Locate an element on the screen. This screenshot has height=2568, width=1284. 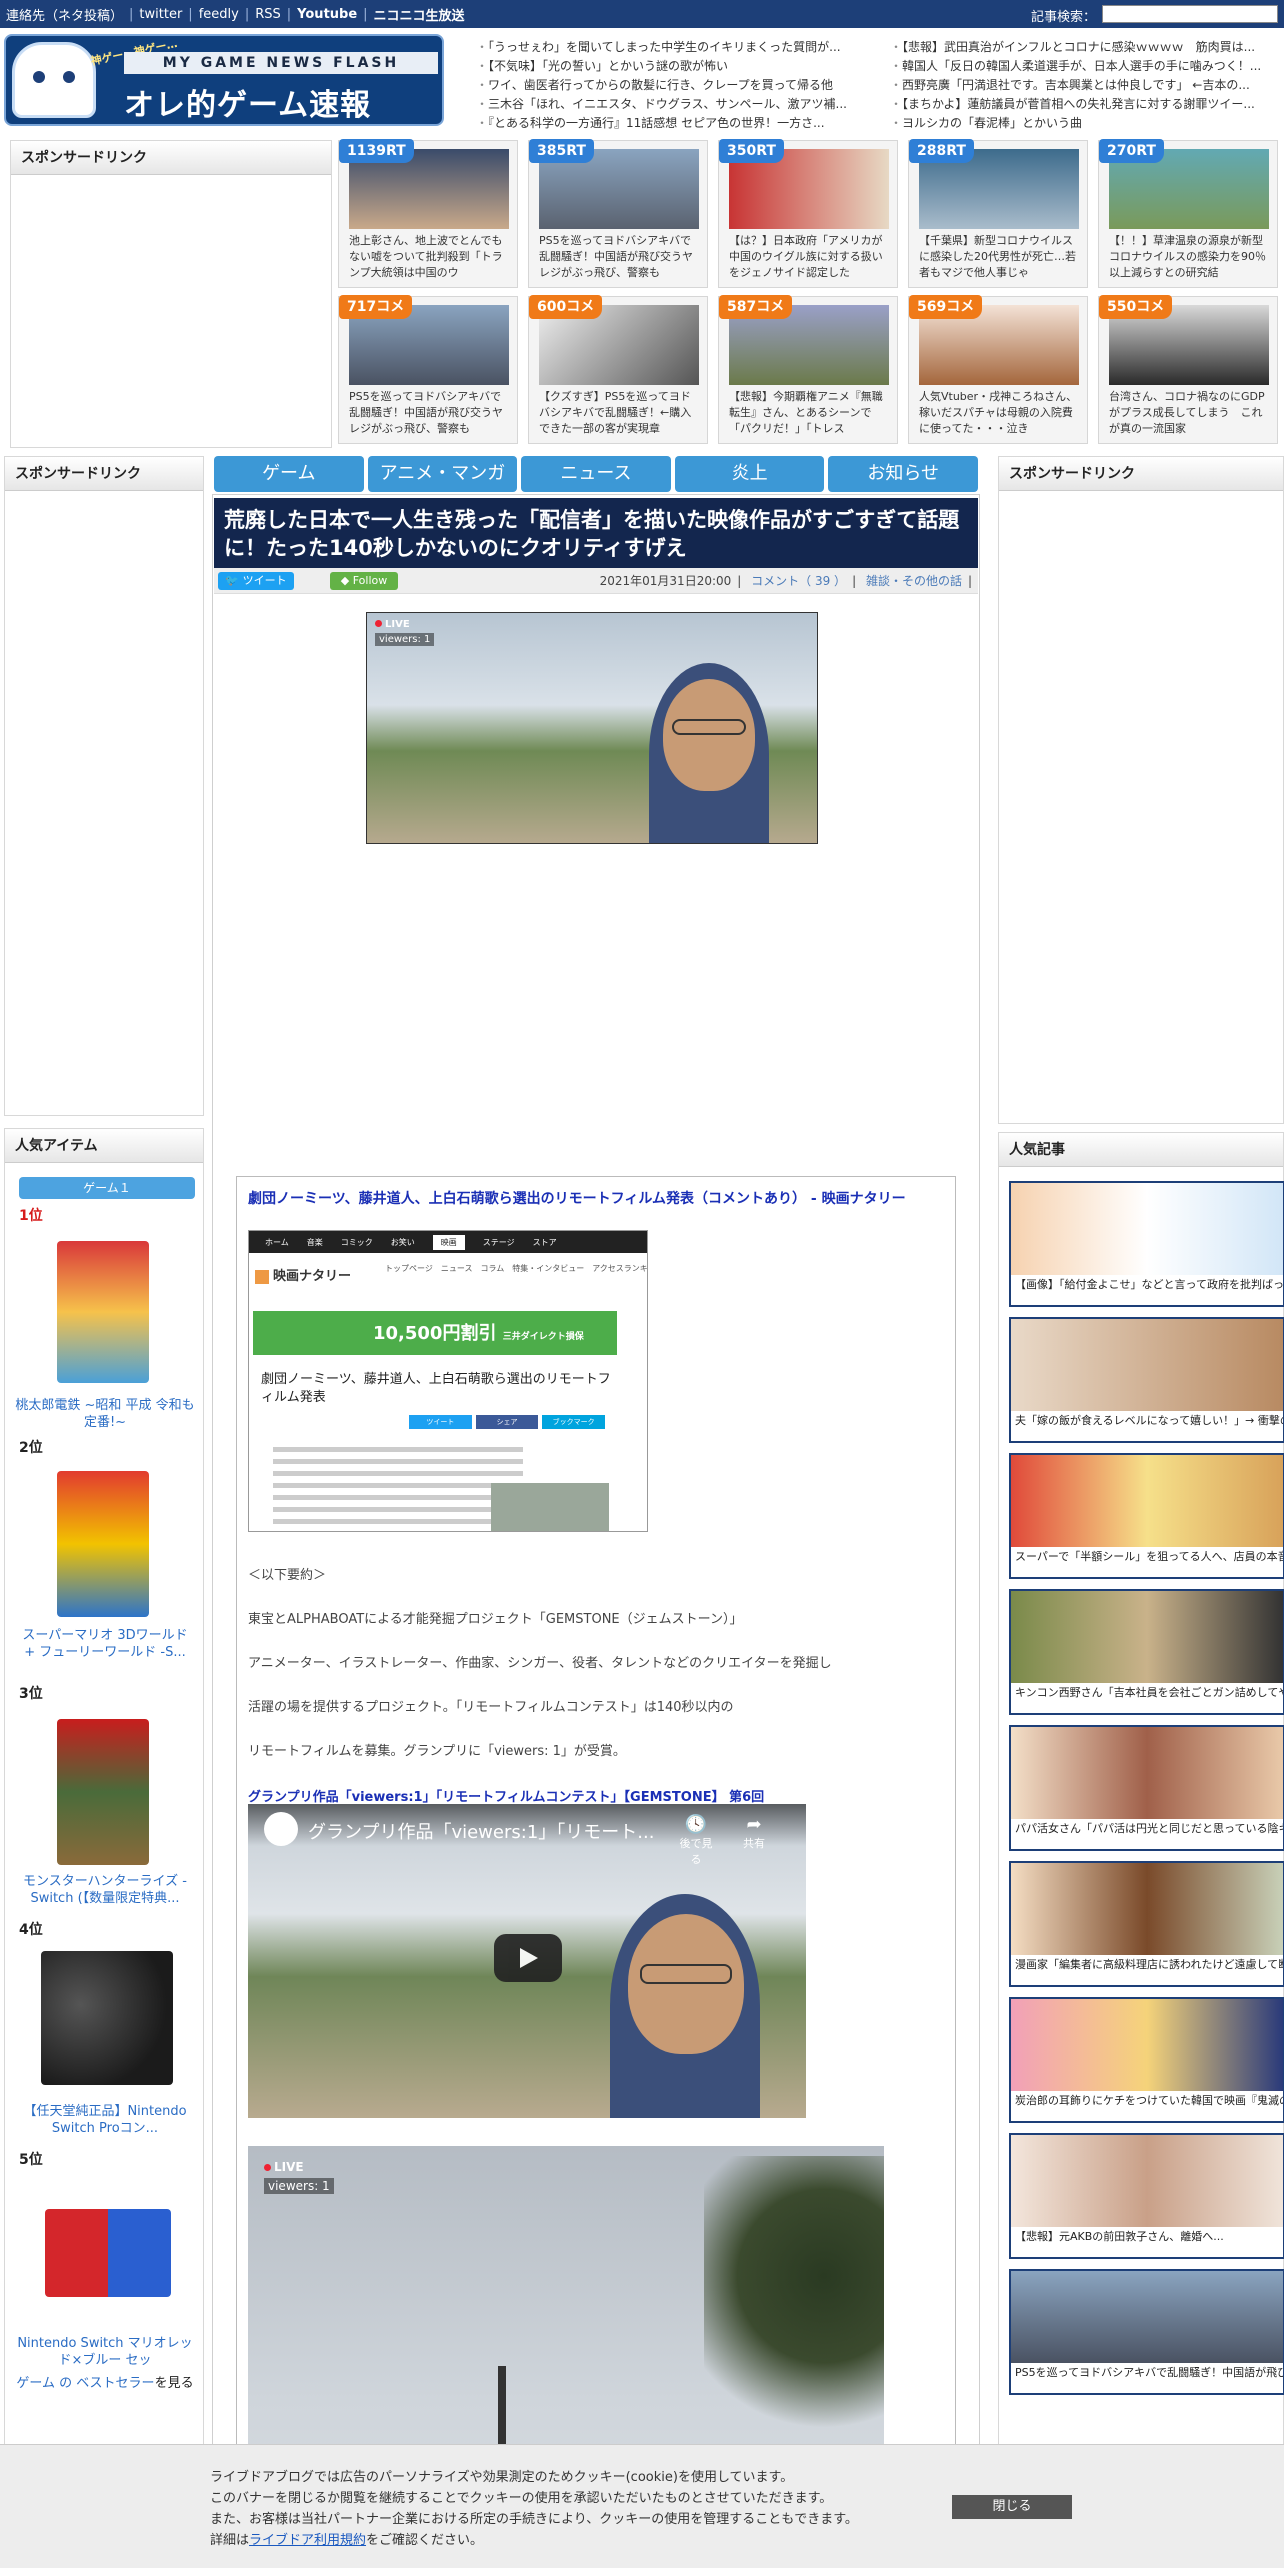
feedly-link: feedly is located at coordinates (219, 14).